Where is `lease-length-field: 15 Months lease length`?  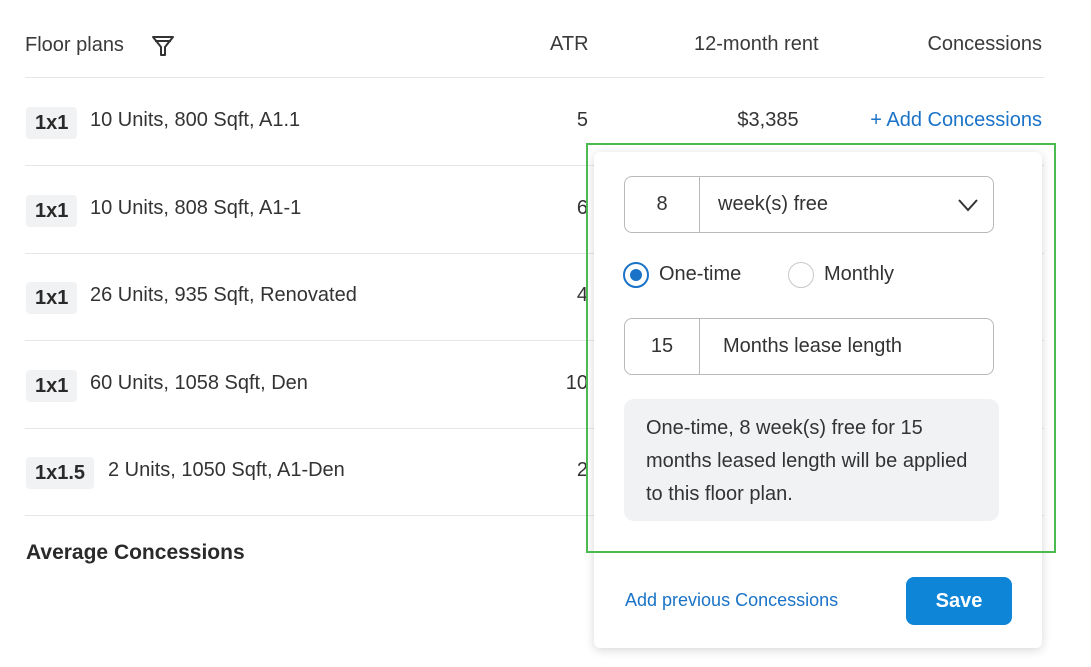 lease-length-field: 15 Months lease length is located at coordinates (809, 346).